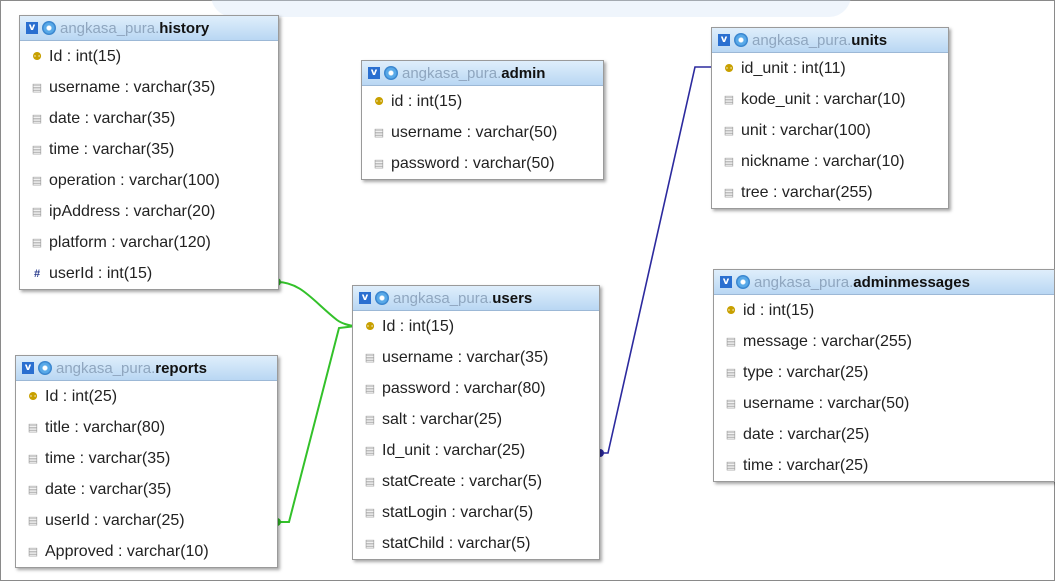 This screenshot has height=582, width=1055. What do you see at coordinates (67, 520) in the screenshot?
I see `field-name: userId` at bounding box center [67, 520].